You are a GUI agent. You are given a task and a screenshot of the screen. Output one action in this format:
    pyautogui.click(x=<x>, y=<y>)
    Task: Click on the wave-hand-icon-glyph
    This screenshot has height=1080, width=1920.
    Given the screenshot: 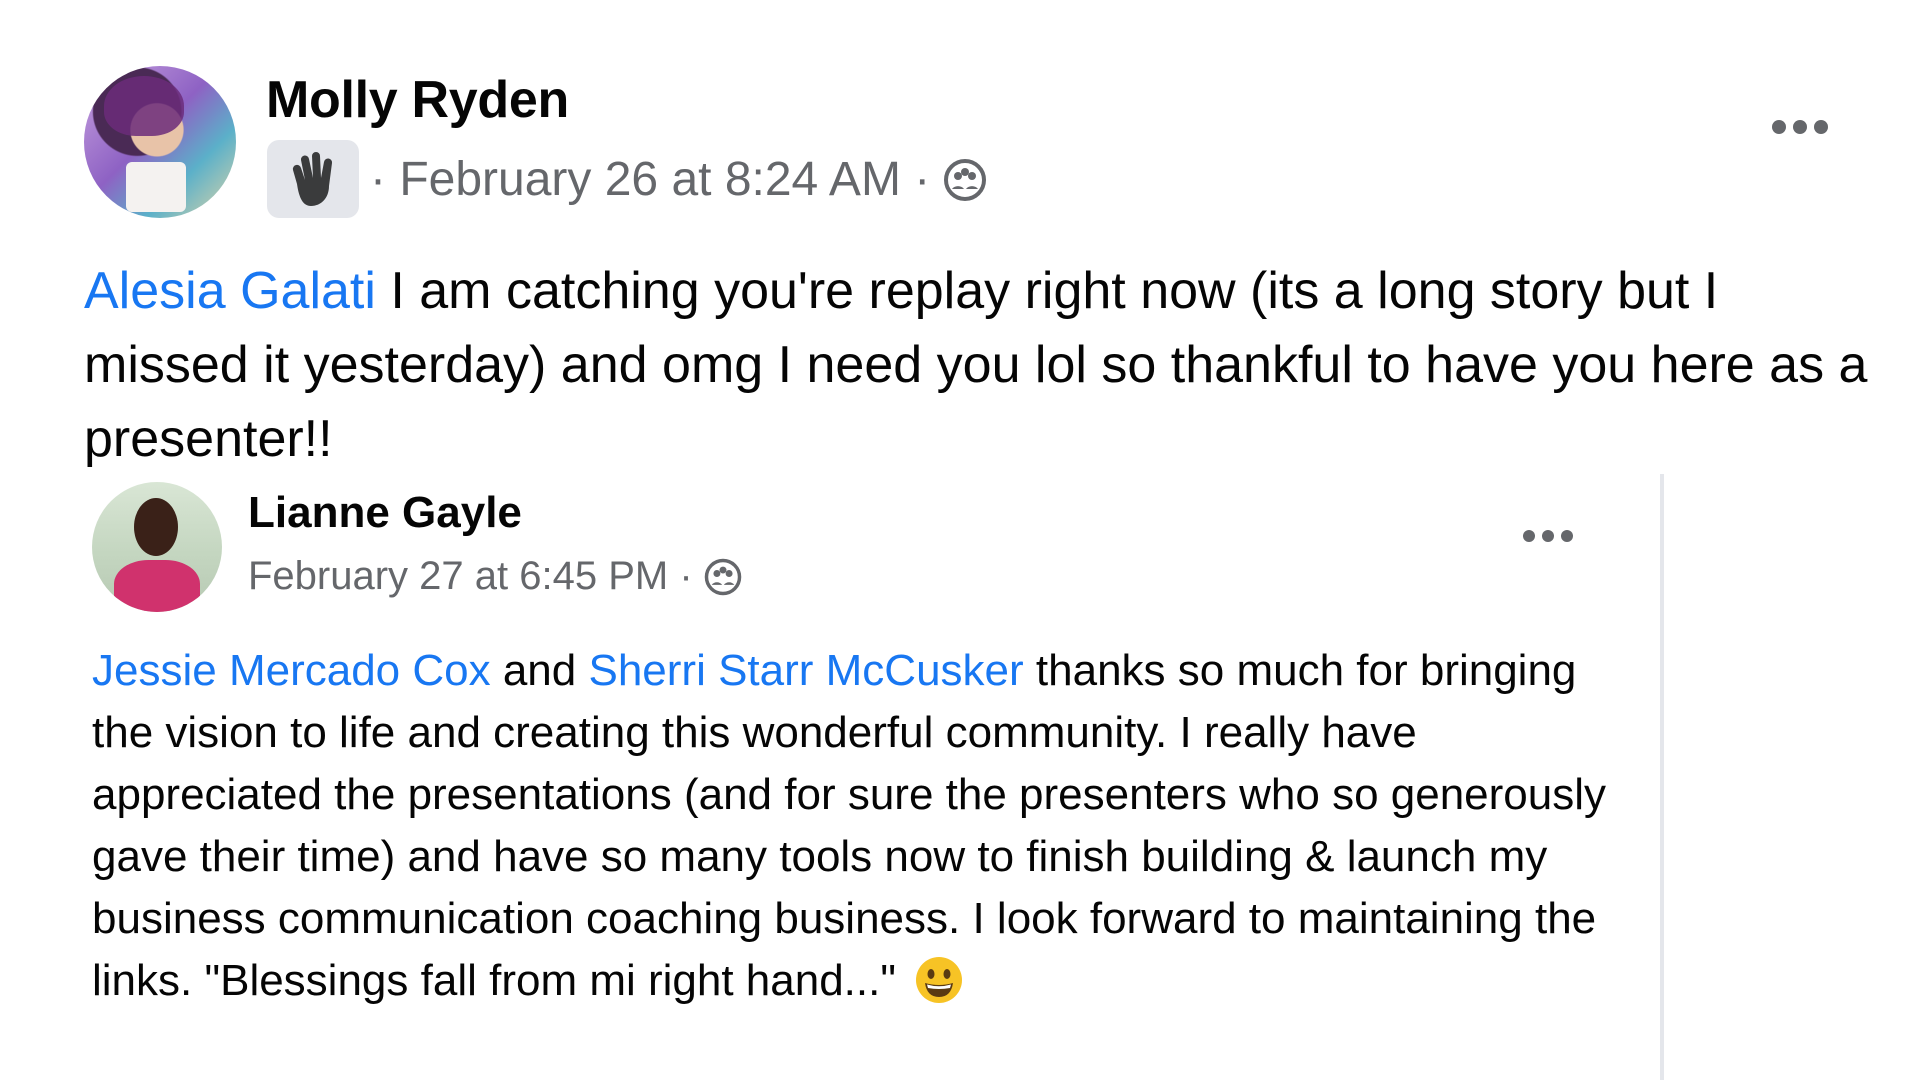 What is the action you would take?
    pyautogui.click(x=312, y=179)
    